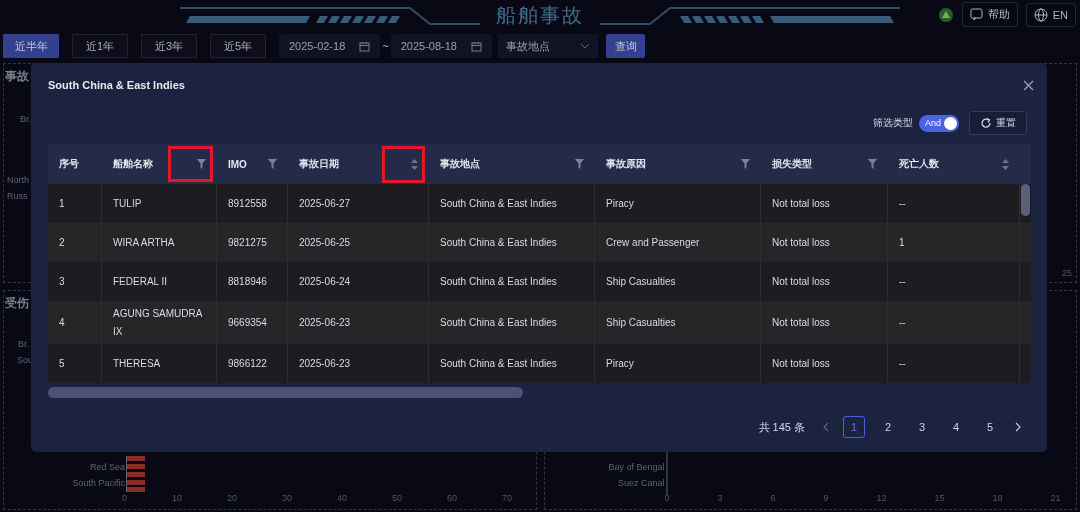 Image resolution: width=1080 pixels, height=512 pixels. What do you see at coordinates (137, 363) in the screenshot?
I see `table-cell-text: THERESA` at bounding box center [137, 363].